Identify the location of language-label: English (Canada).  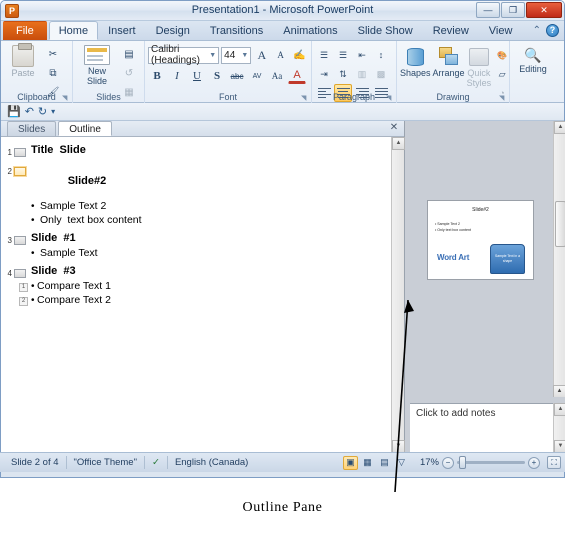
(211, 462).